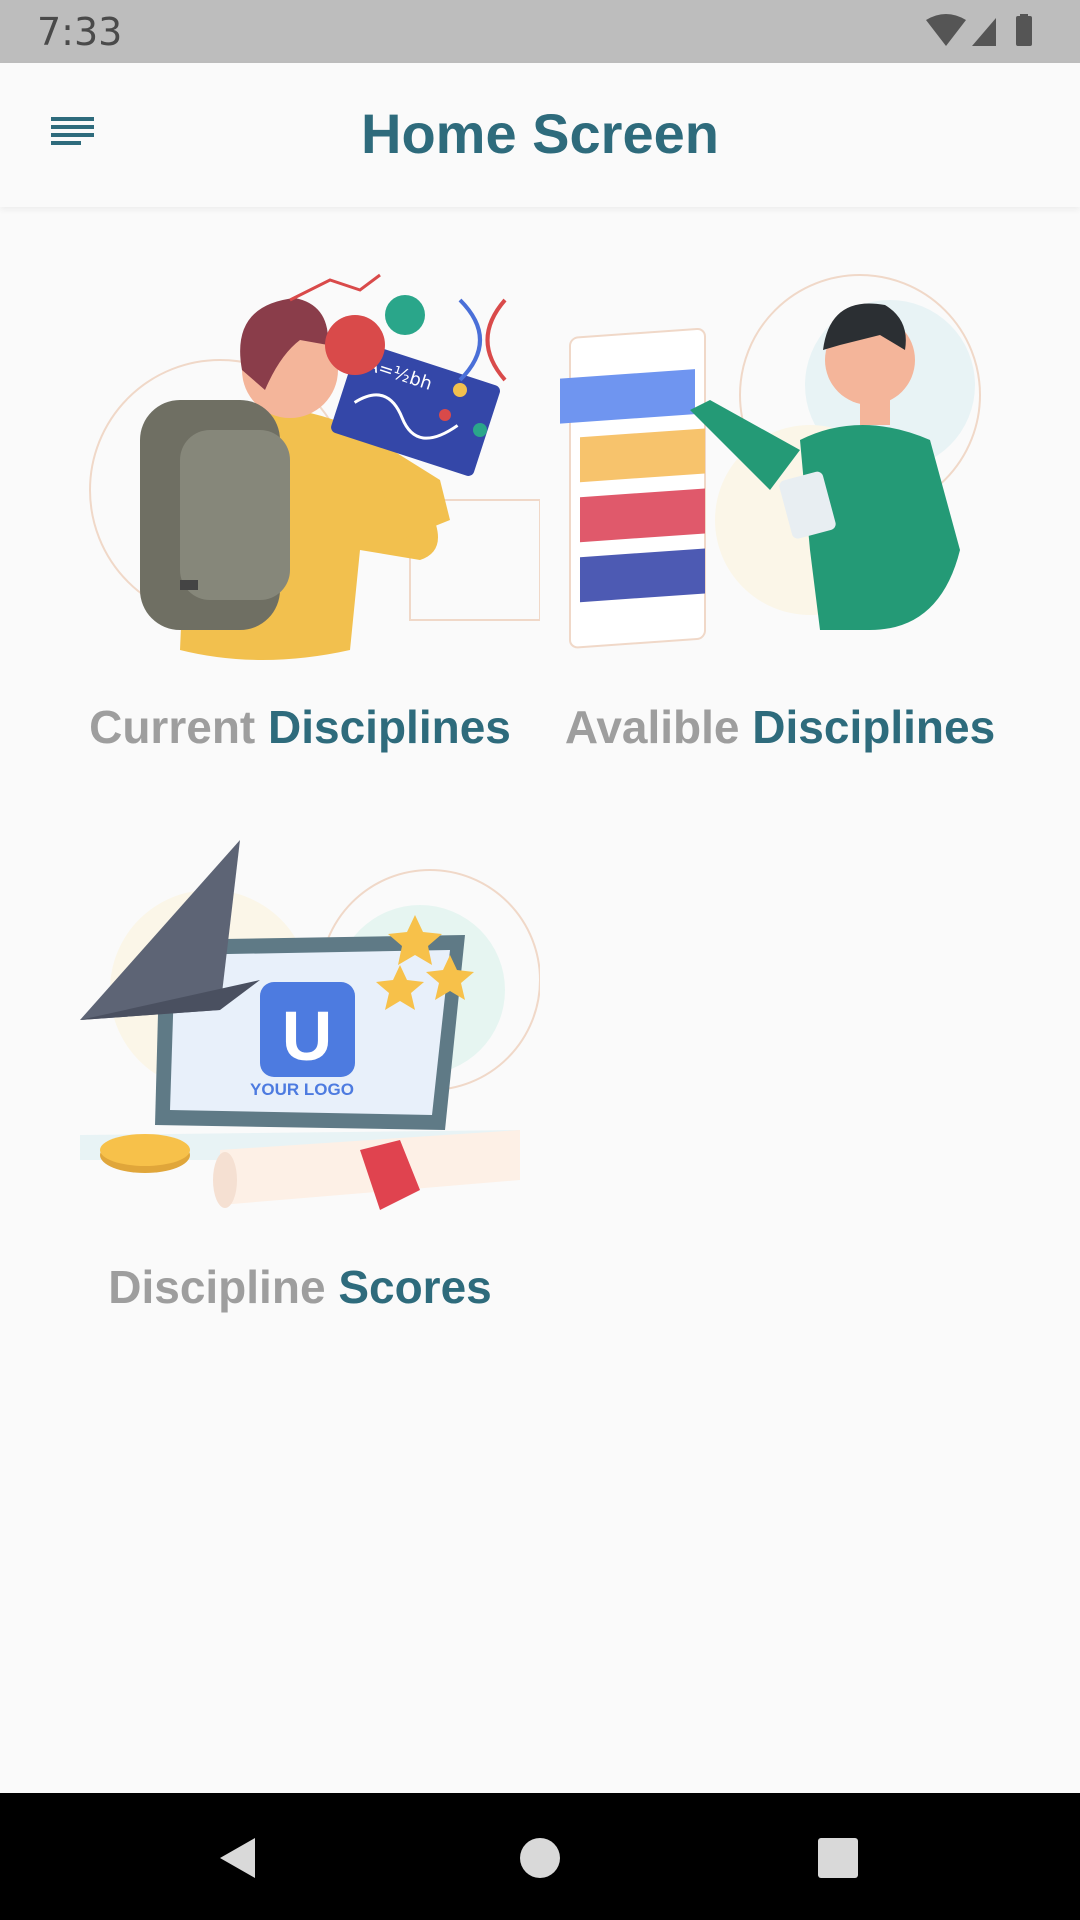 The height and width of the screenshot is (1920, 1080). Describe the element at coordinates (540, 31) in the screenshot. I see `status-bar: 7:33` at that location.